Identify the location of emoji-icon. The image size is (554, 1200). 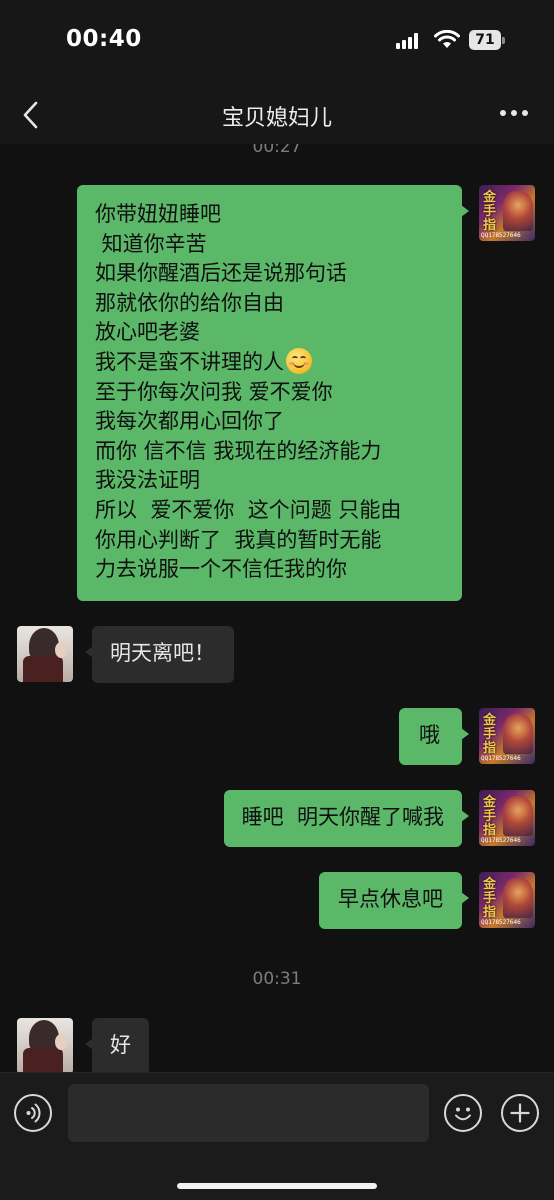
(463, 1113).